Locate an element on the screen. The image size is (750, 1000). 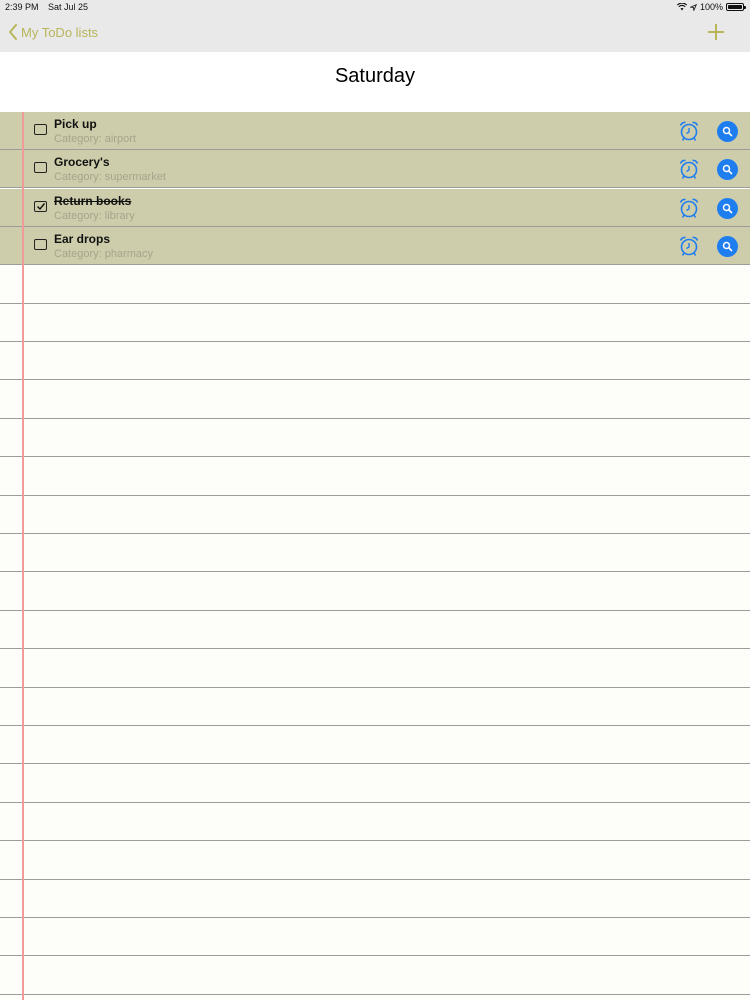
status-time: 2:39 PM is located at coordinates (22, 7).